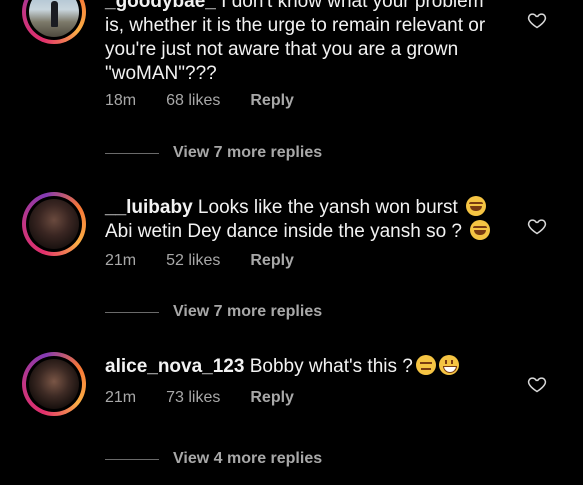 The image size is (583, 485). What do you see at coordinates (121, 100) in the screenshot?
I see `comment-time: 18m` at bounding box center [121, 100].